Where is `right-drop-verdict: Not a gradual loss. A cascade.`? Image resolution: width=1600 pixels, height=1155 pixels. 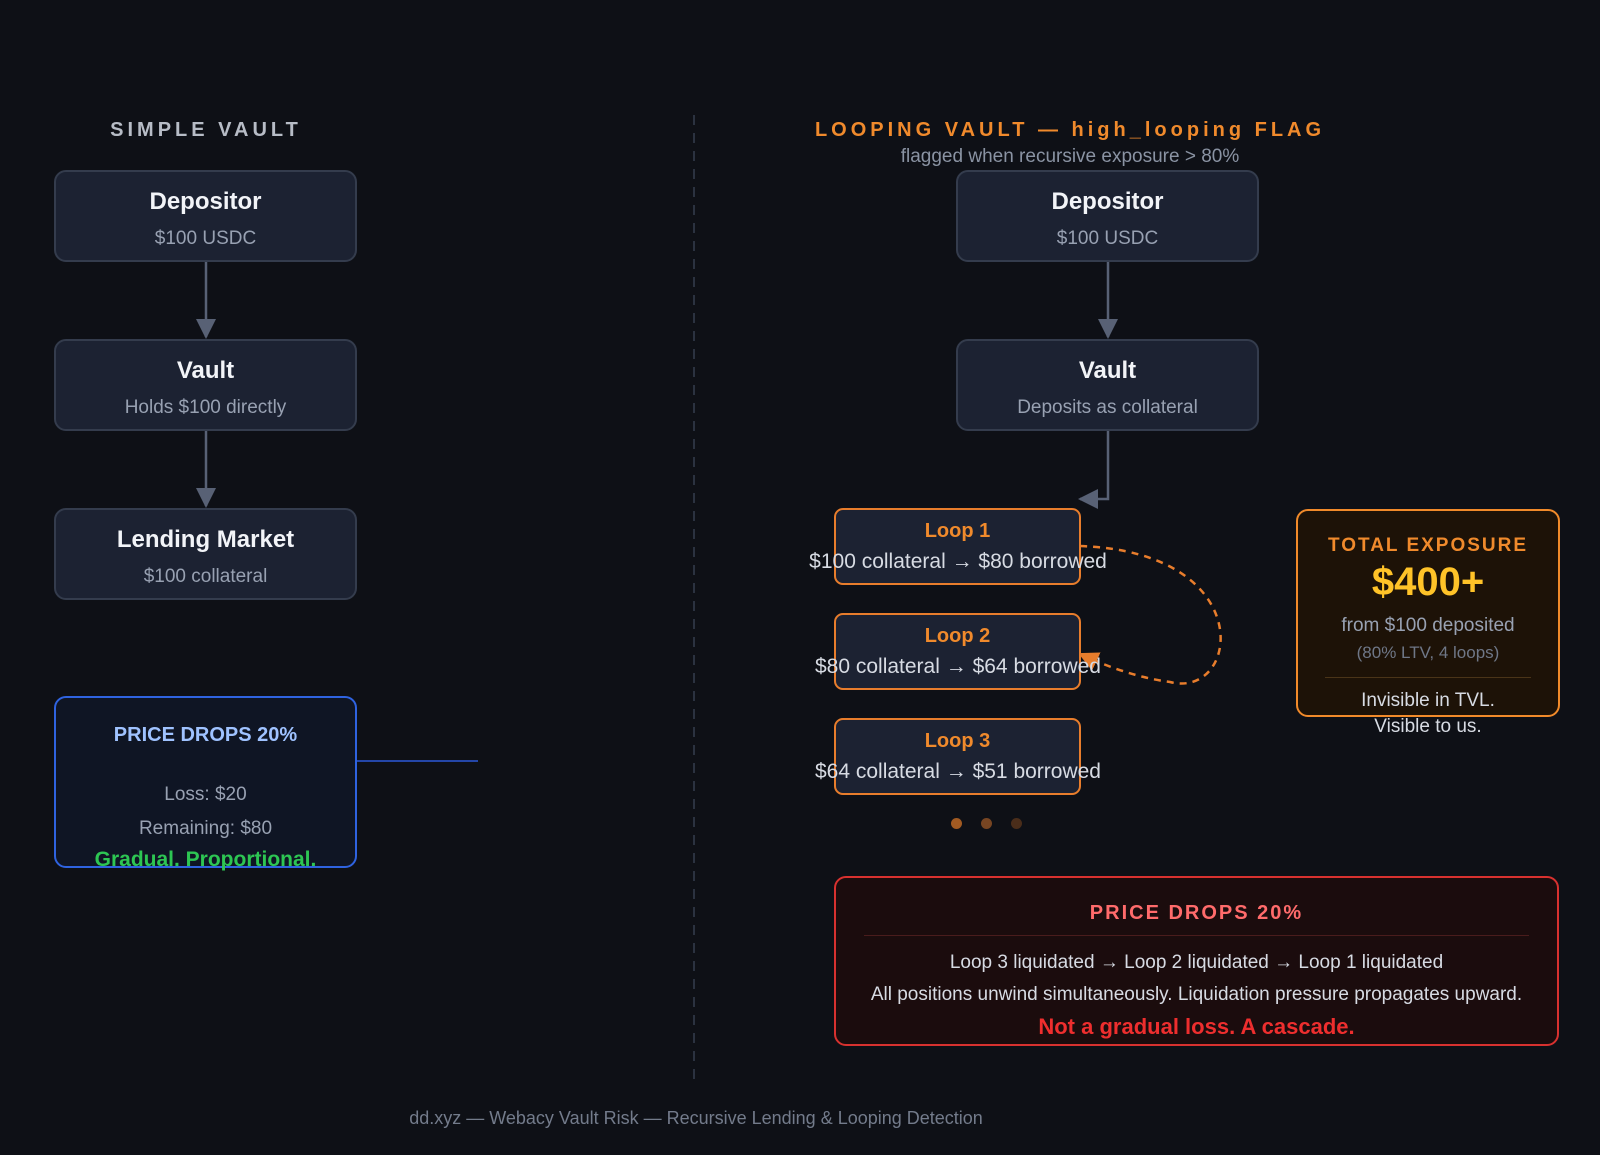 right-drop-verdict: Not a gradual loss. A cascade. is located at coordinates (1196, 1026).